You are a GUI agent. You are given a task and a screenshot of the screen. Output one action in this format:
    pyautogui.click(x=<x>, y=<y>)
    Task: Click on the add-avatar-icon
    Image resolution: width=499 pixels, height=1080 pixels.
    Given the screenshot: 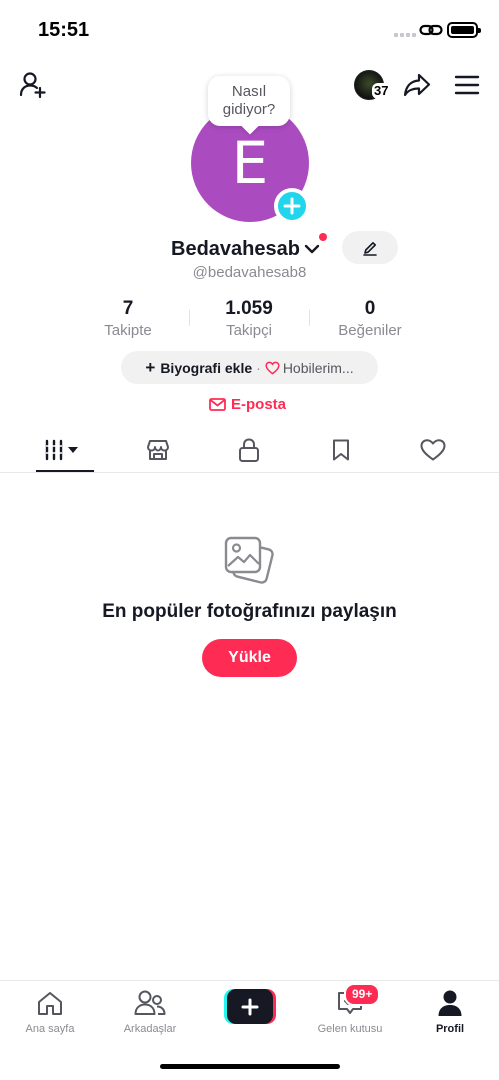 What is the action you would take?
    pyautogui.click(x=292, y=206)
    